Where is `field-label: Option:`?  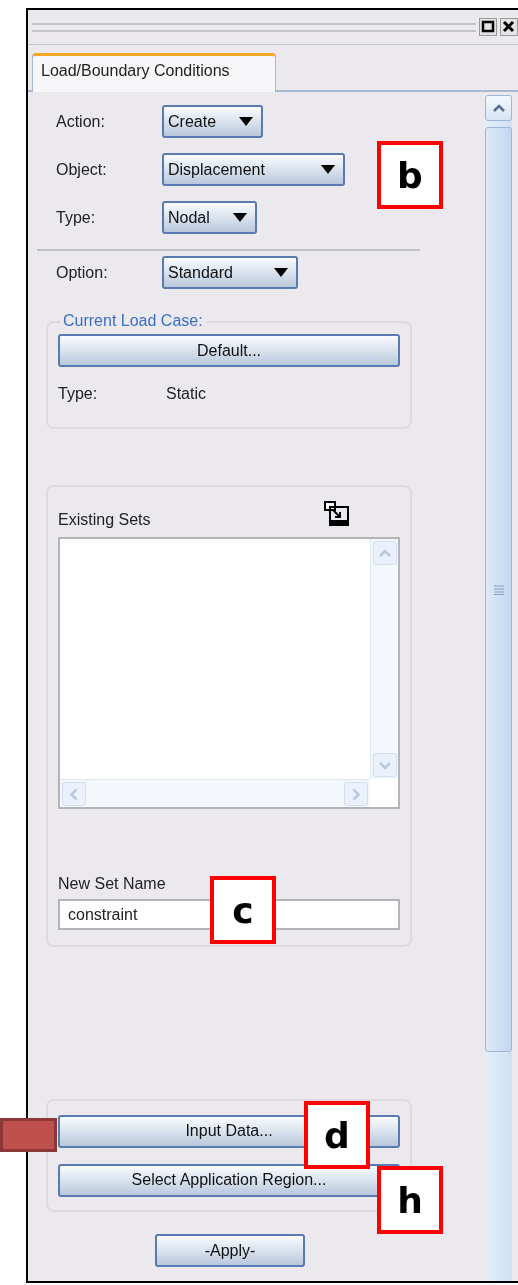 field-label: Option: is located at coordinates (82, 272).